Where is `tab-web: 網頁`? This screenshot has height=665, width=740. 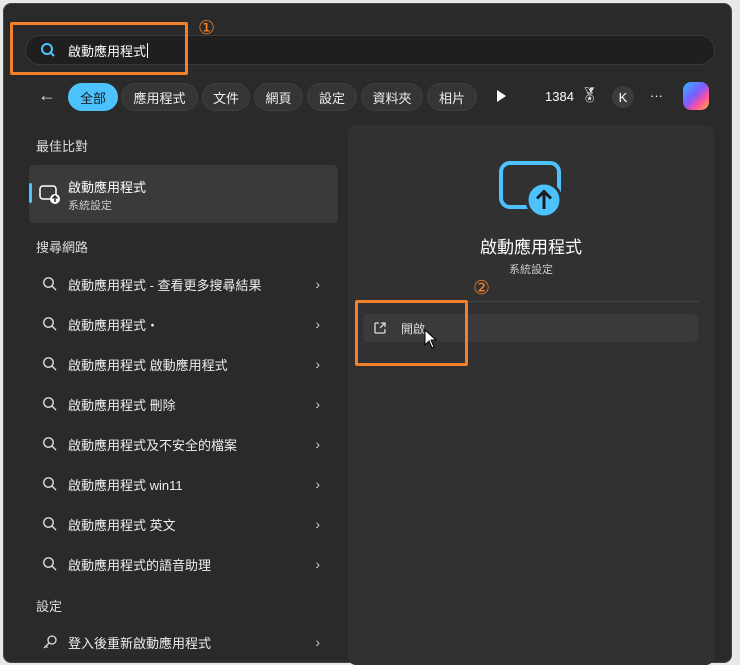
tab-web: 網頁 is located at coordinates (278, 97).